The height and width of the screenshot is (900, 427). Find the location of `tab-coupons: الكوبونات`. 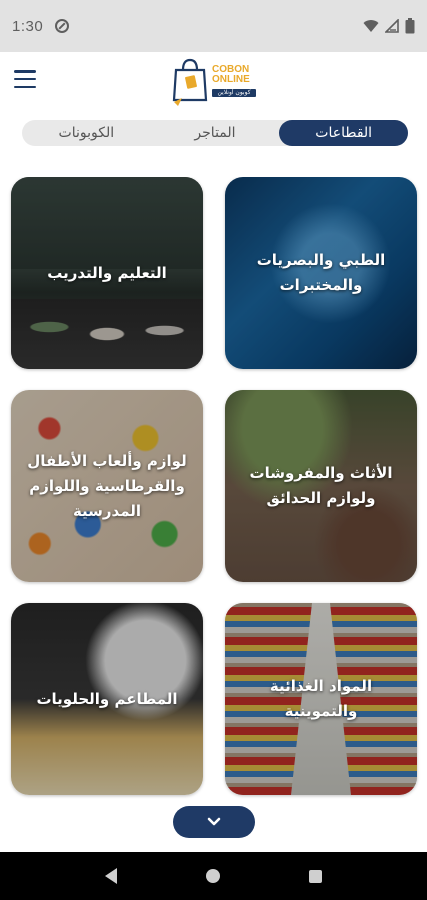

tab-coupons: الكوبونات is located at coordinates (86, 133).